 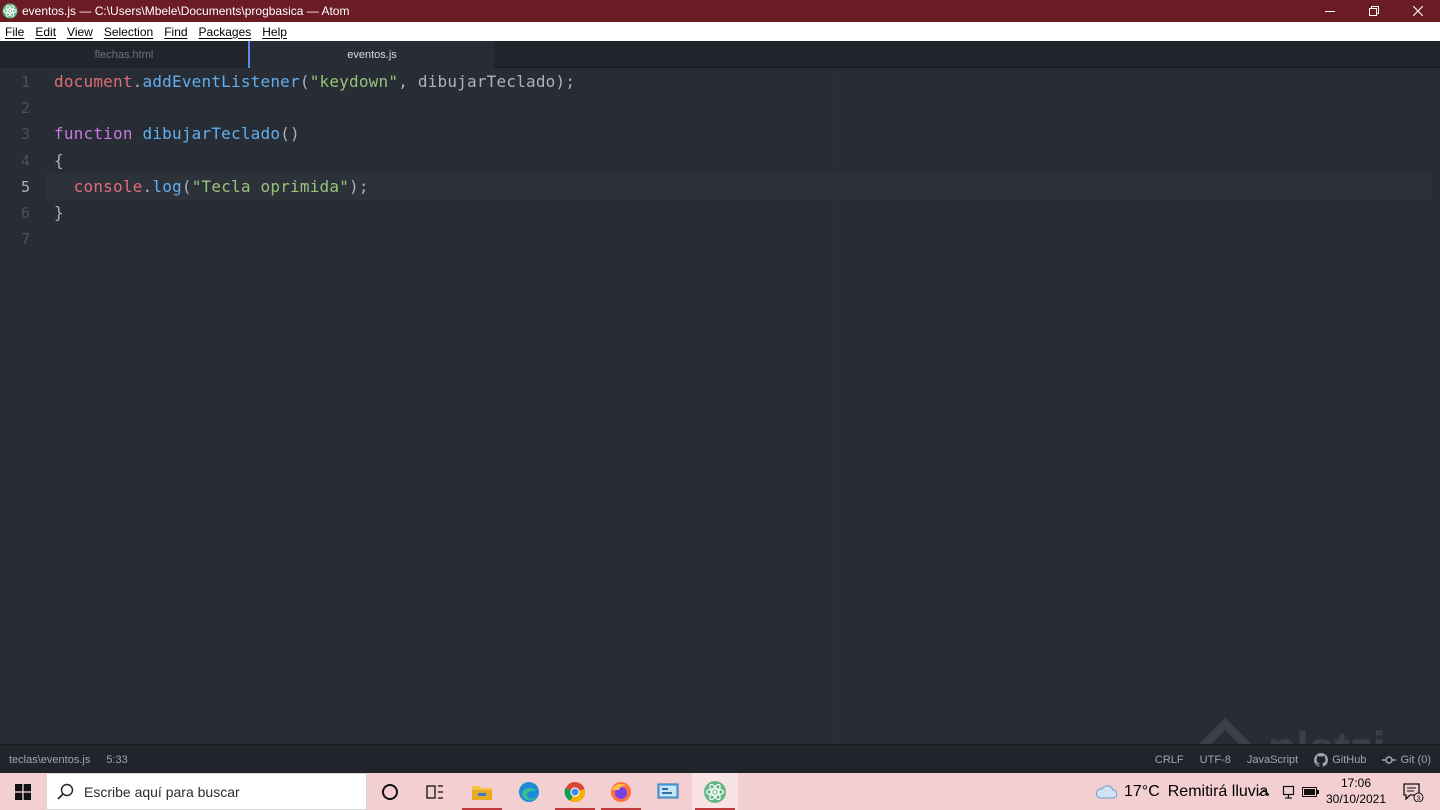 I want to click on status-encoding: UTF-8, so click(x=1215, y=760).